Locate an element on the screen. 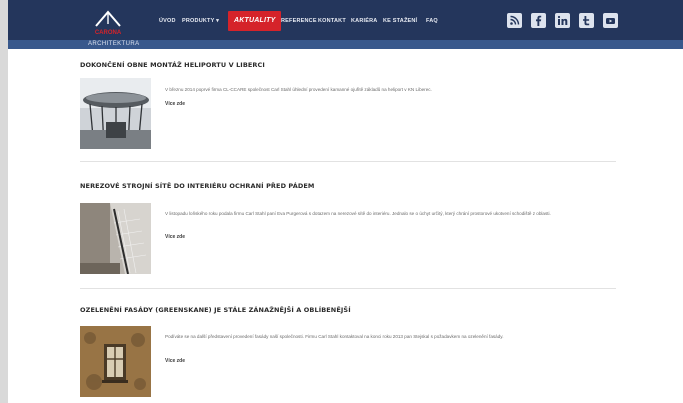 The width and height of the screenshot is (683, 403). rss-icon is located at coordinates (514, 20).